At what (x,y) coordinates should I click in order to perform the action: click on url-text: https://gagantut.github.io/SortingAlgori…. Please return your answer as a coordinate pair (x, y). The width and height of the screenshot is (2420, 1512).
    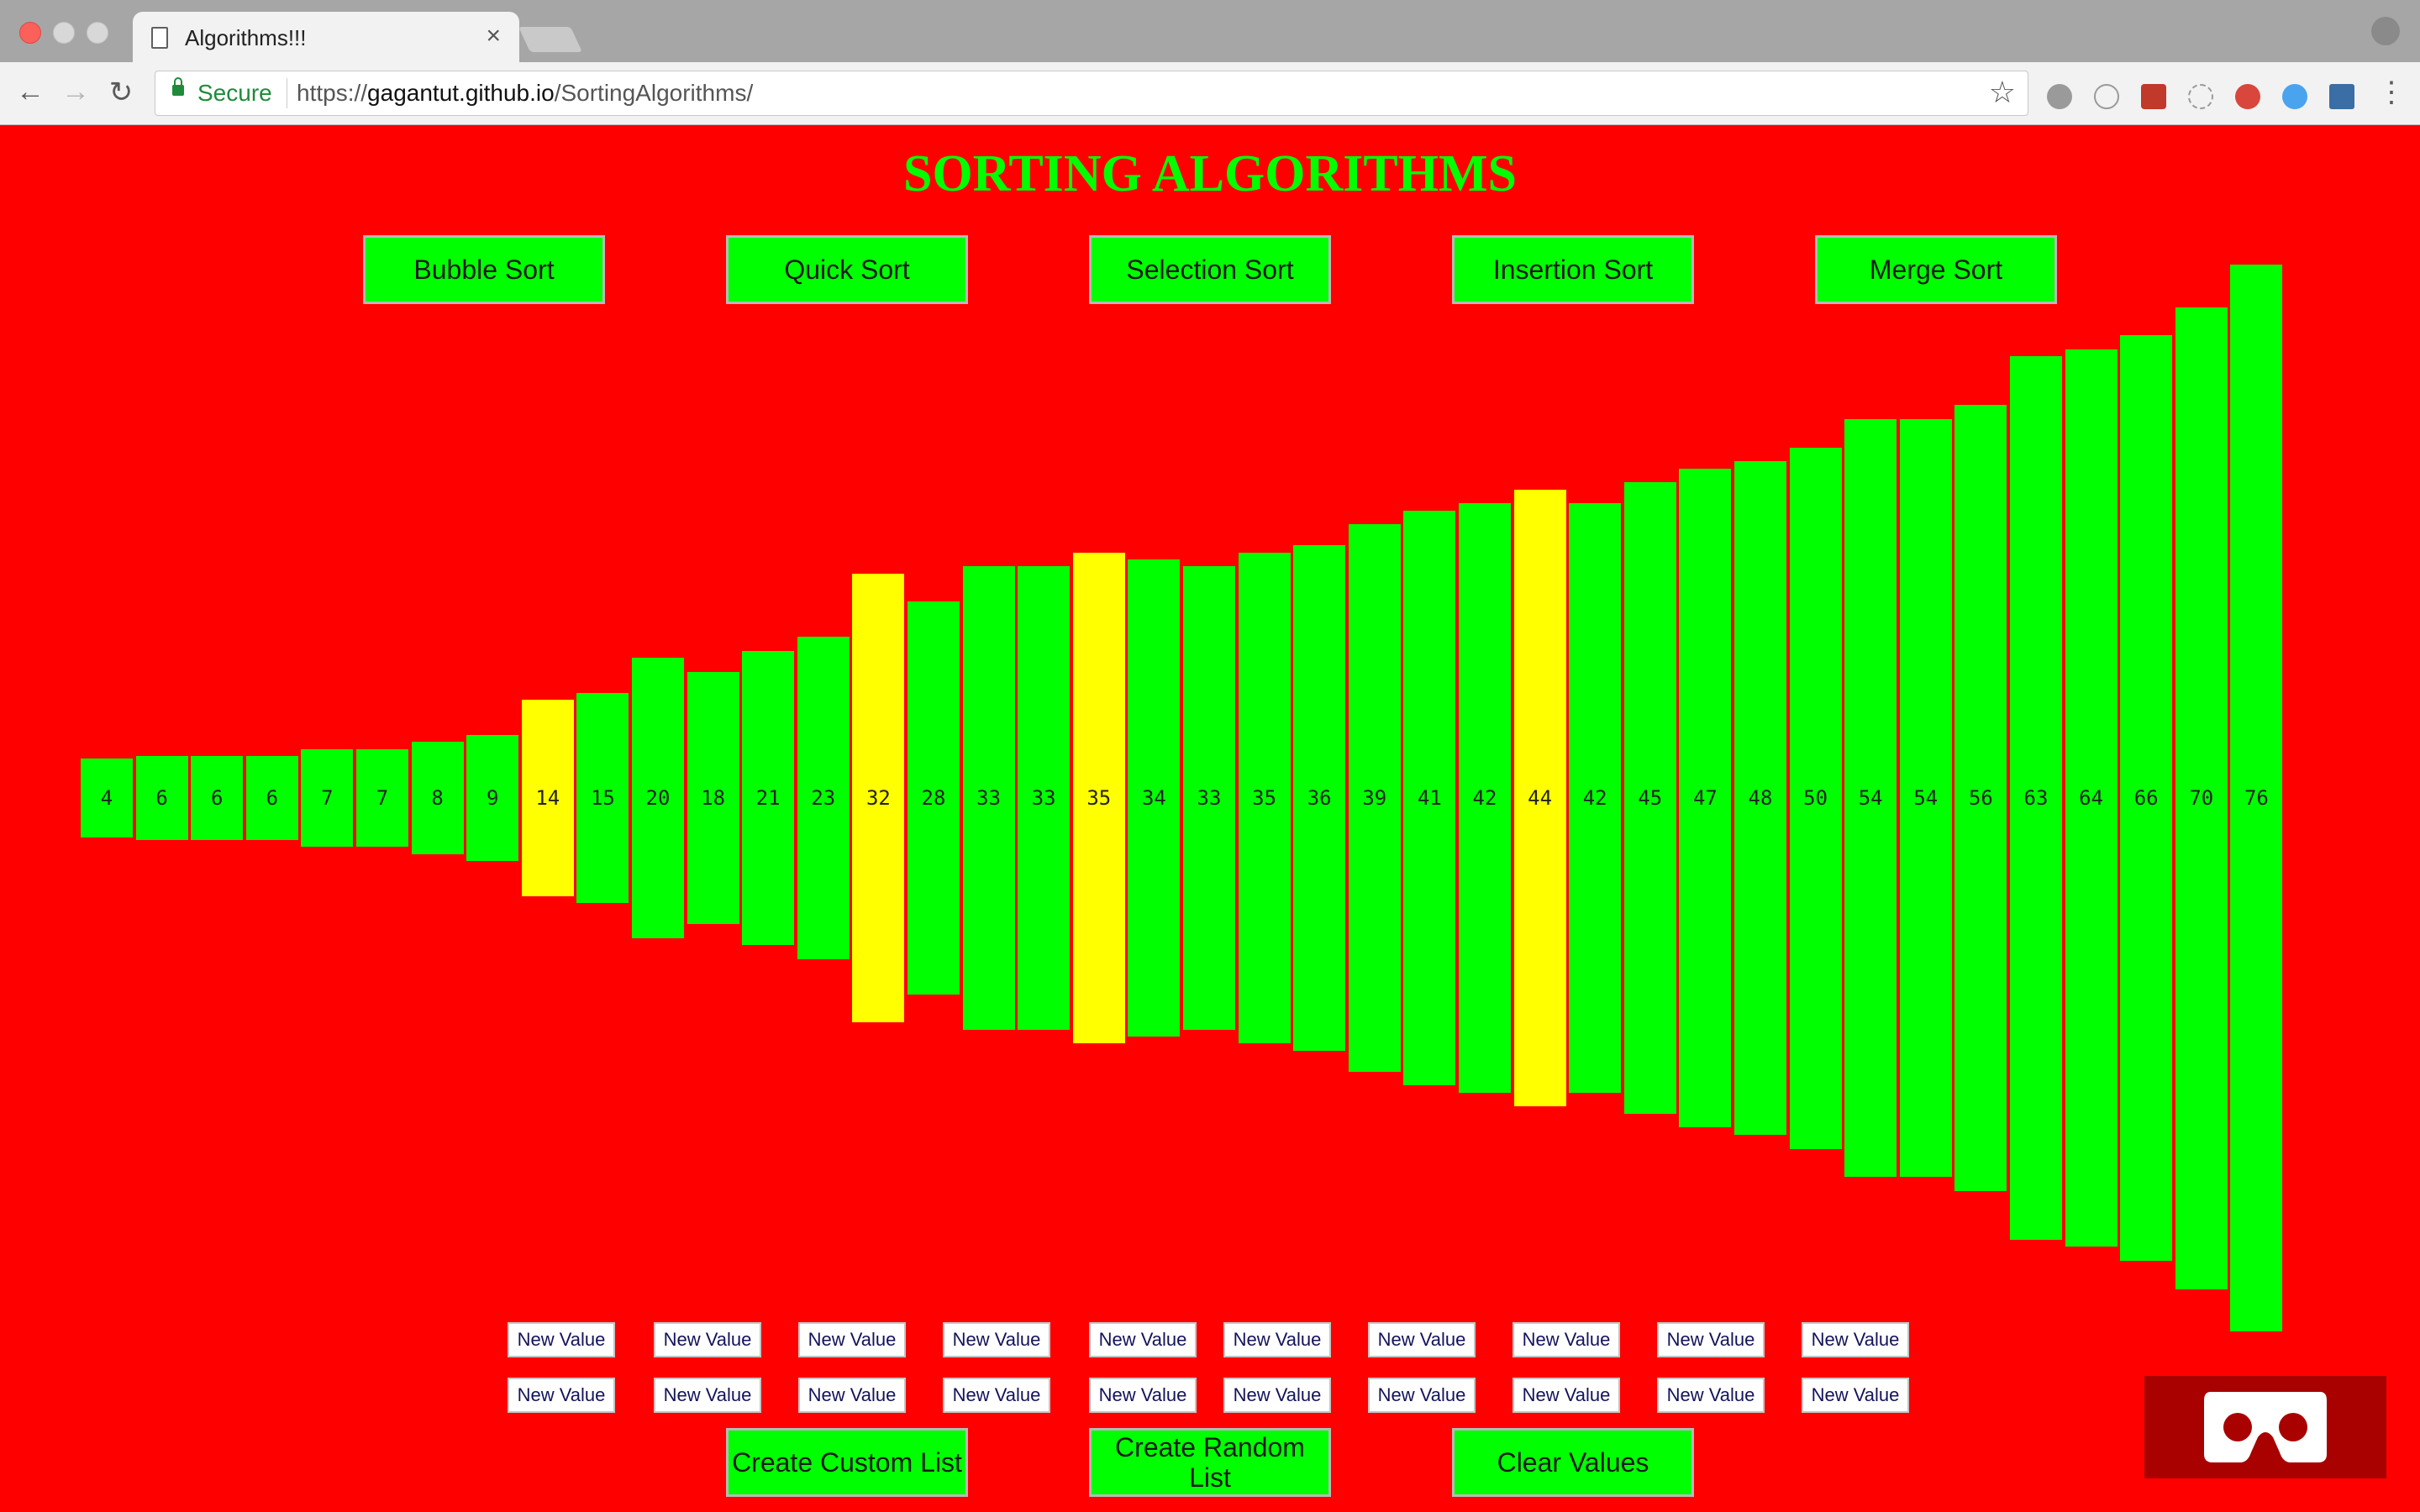
    Looking at the image, I should click on (525, 93).